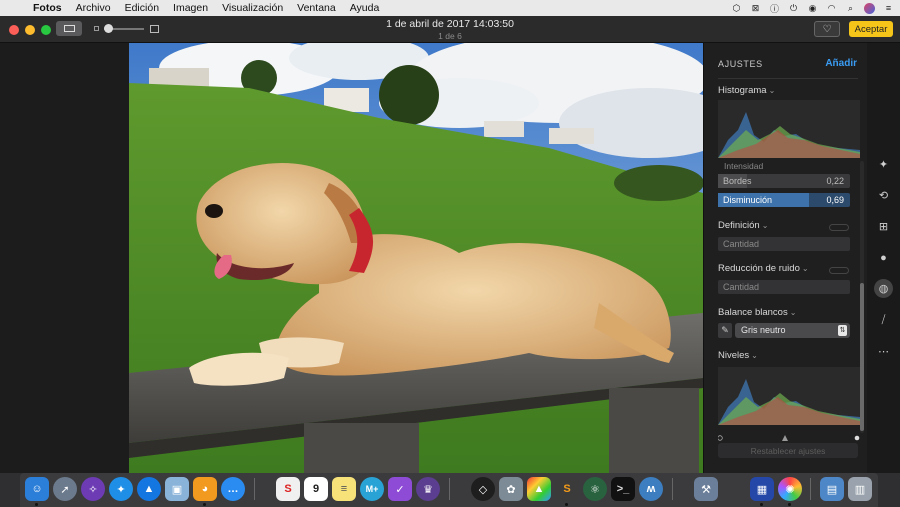 The image size is (900, 507). I want to click on midpoint-handle, so click(785, 438).